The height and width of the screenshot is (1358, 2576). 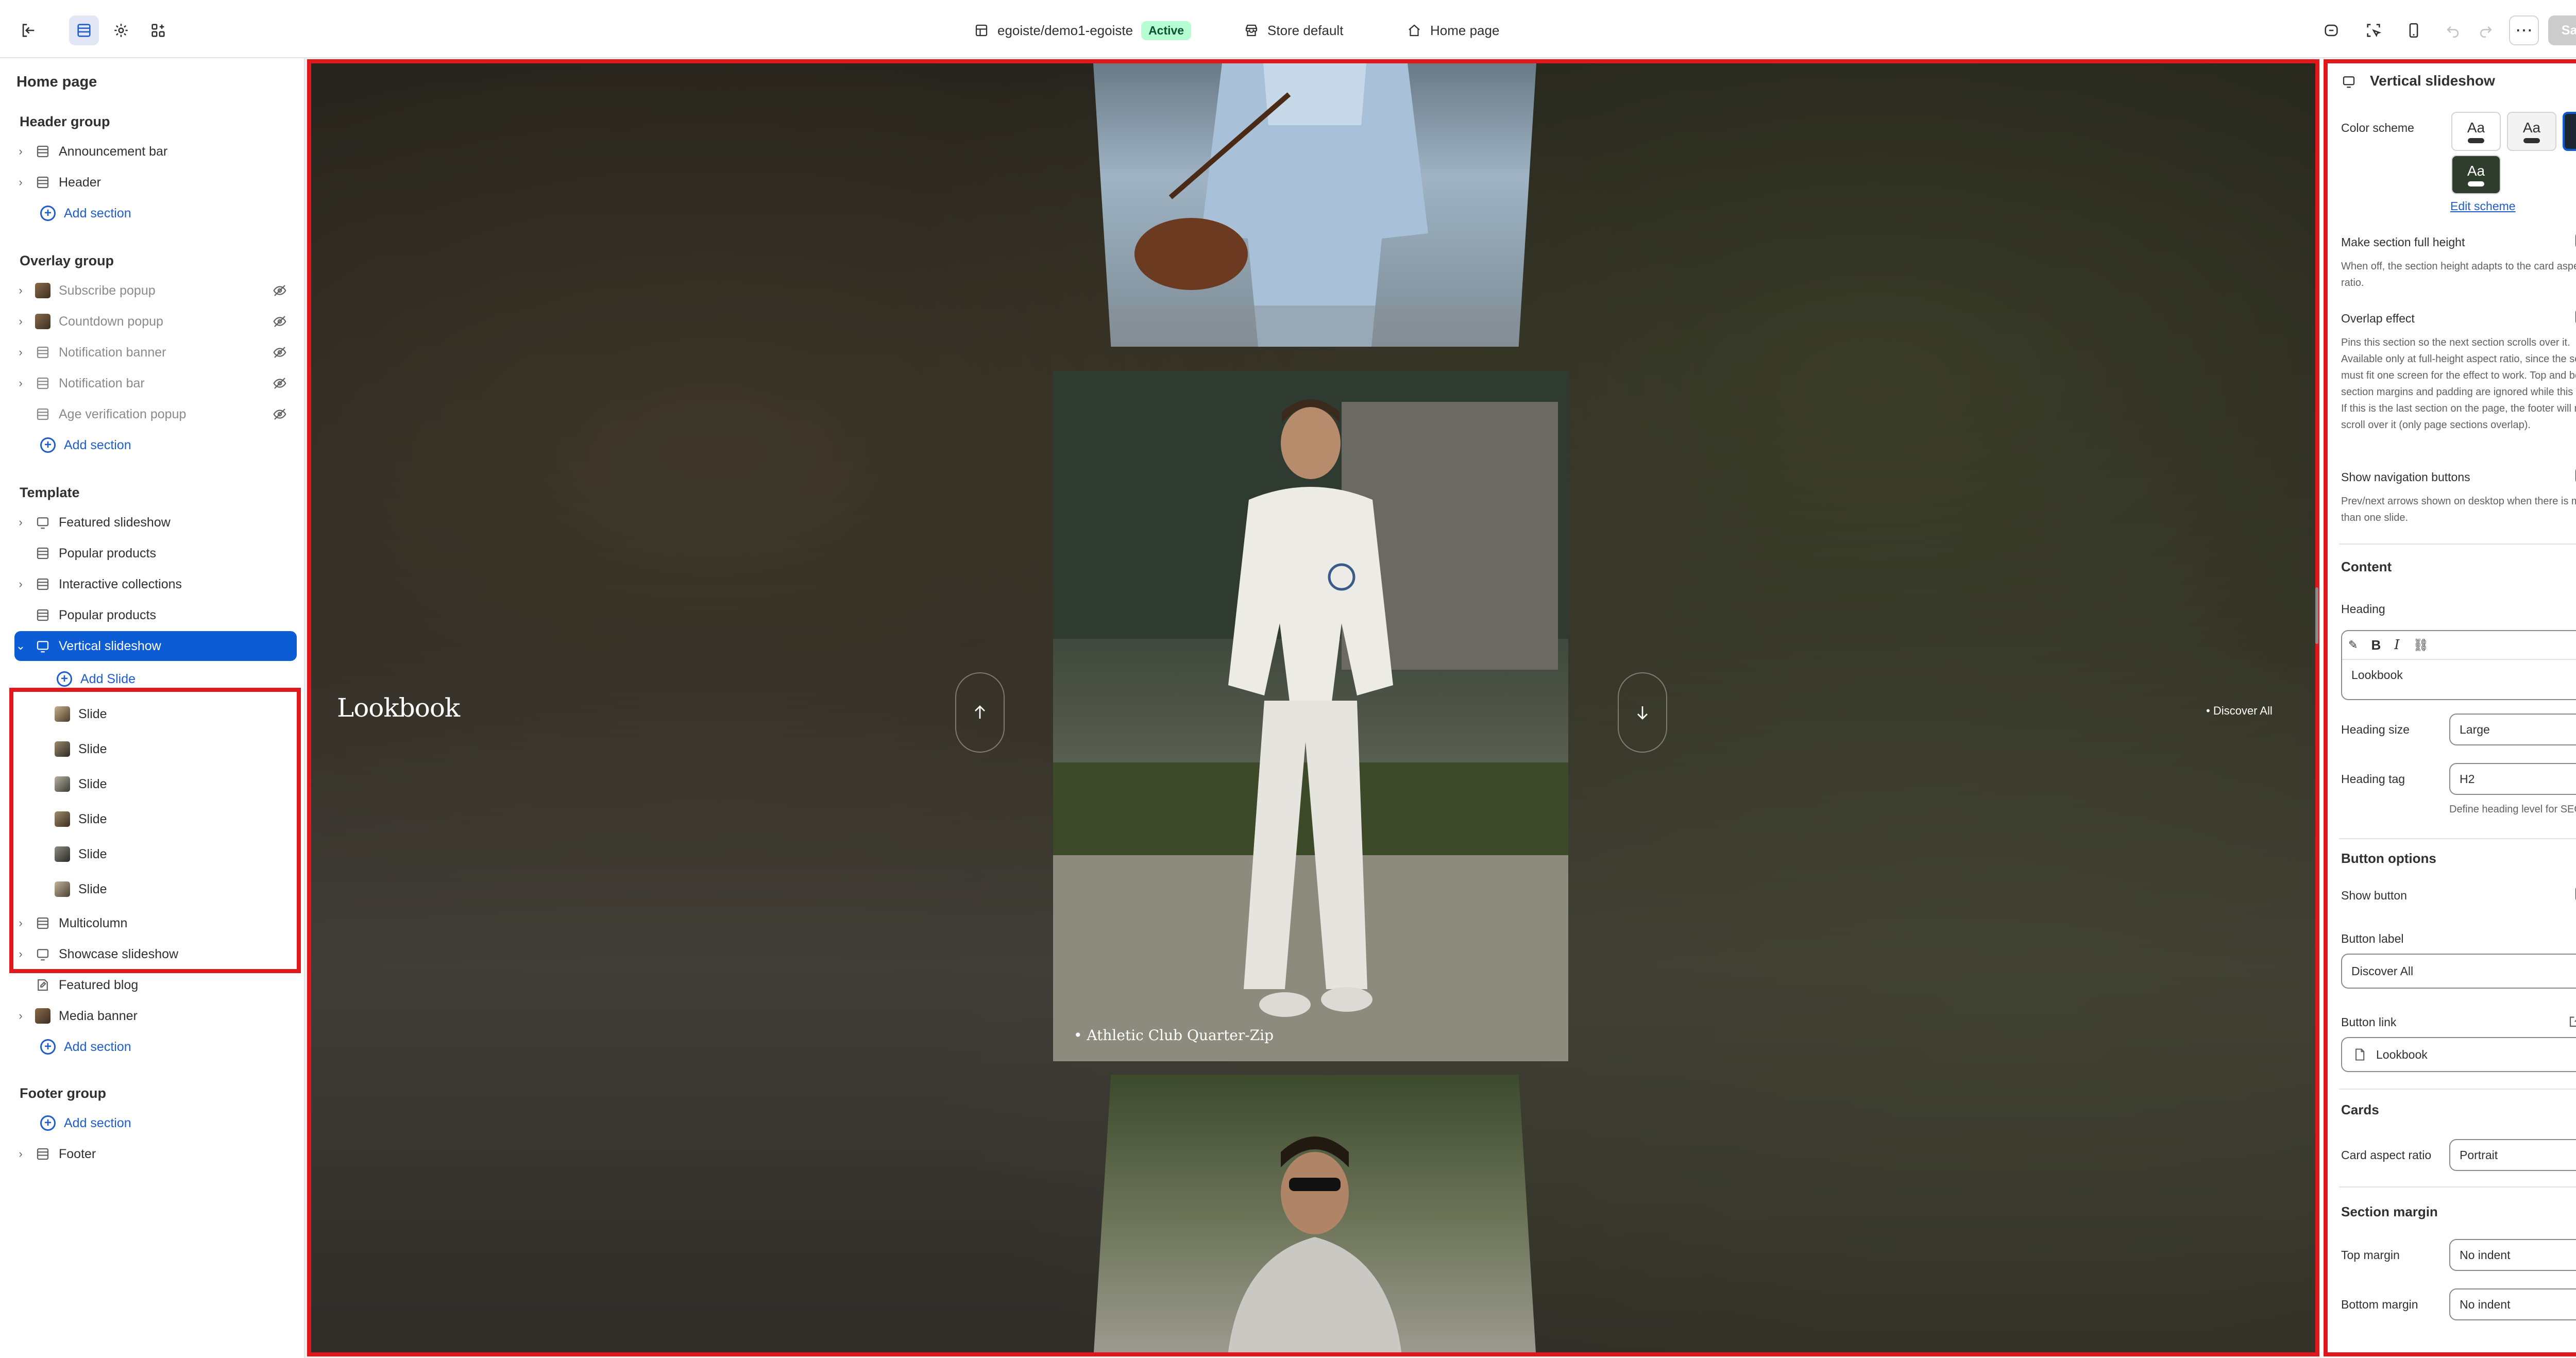 I want to click on undo-icon, so click(x=2453, y=30).